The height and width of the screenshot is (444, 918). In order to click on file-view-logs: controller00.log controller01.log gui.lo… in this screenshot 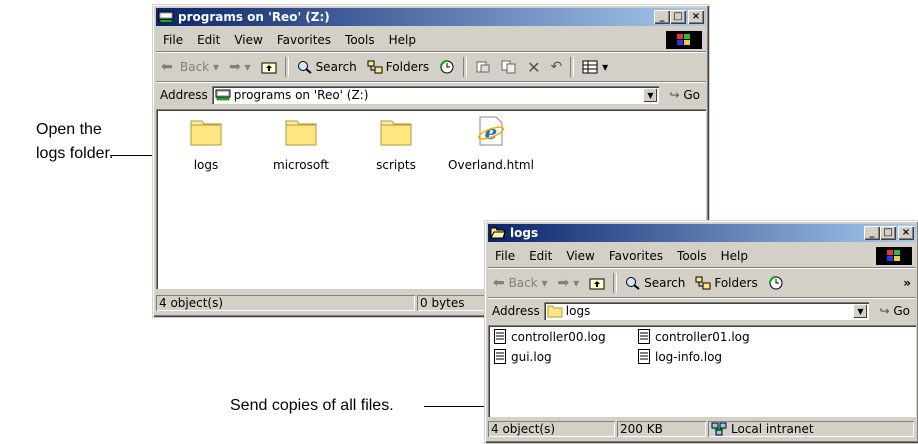, I will do `click(702, 371)`.